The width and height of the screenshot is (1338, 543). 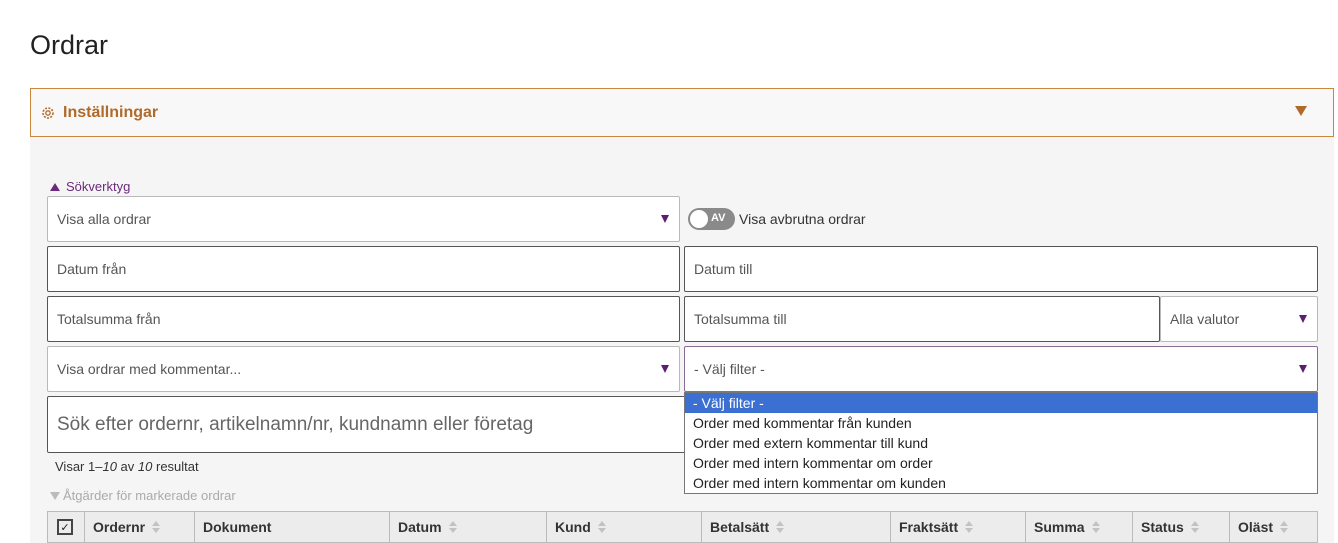 What do you see at coordinates (69, 45) in the screenshot?
I see `page-title: Ordrar` at bounding box center [69, 45].